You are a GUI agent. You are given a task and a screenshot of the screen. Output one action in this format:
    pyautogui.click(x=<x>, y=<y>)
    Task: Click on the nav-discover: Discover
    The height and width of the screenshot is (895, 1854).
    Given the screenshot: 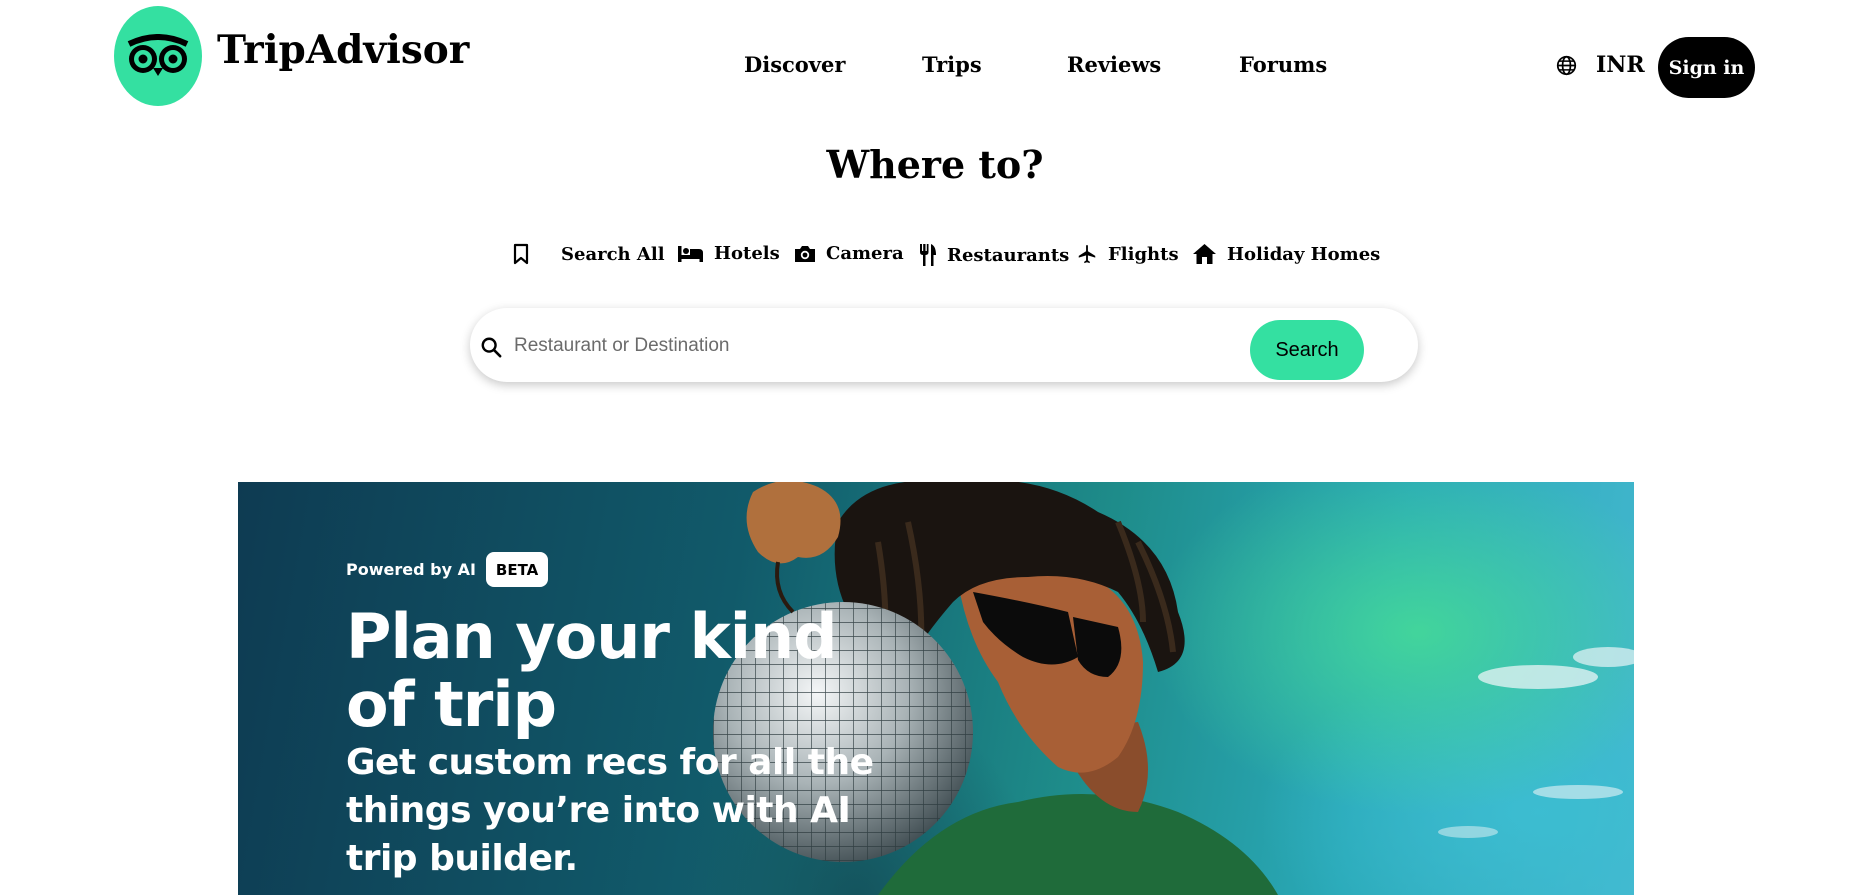 What is the action you would take?
    pyautogui.click(x=794, y=64)
    